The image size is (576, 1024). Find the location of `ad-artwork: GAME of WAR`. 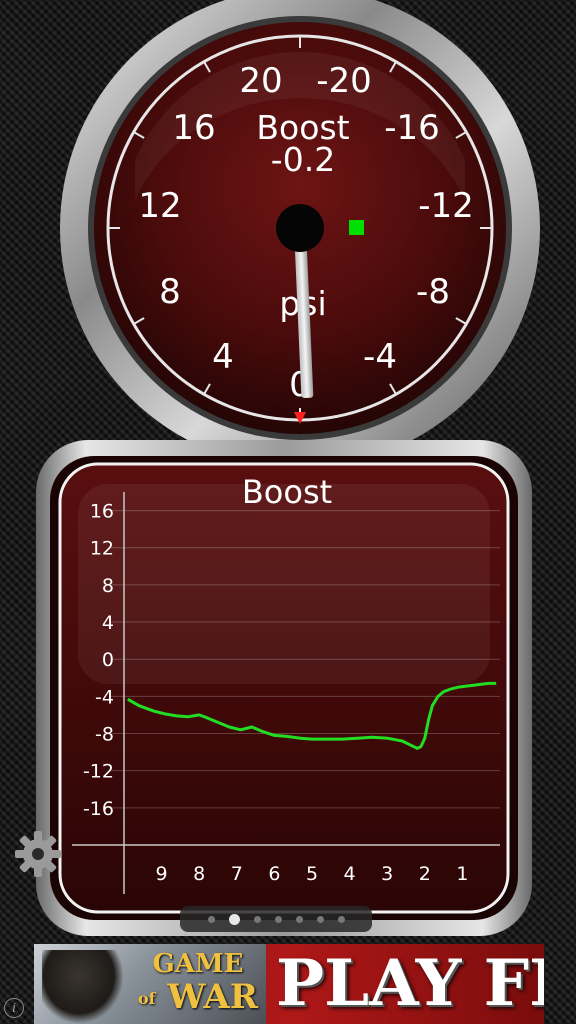

ad-artwork: GAME of WAR is located at coordinates (150, 984).